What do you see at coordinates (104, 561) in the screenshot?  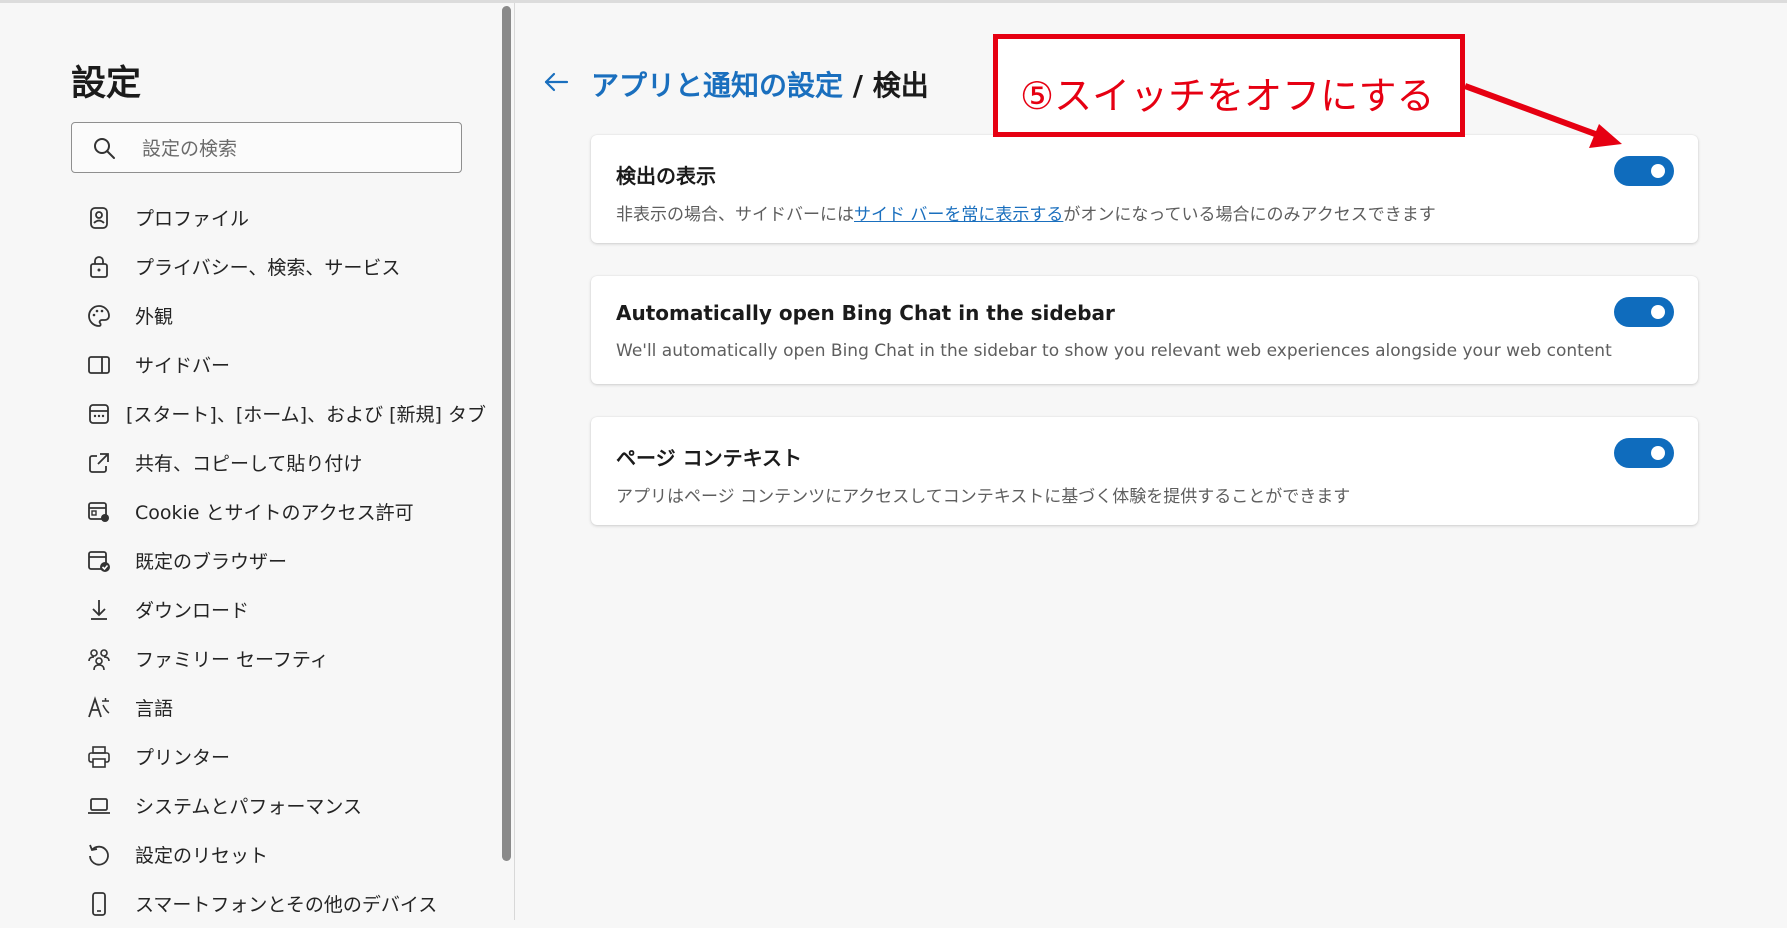 I see `default-browser-icon` at bounding box center [104, 561].